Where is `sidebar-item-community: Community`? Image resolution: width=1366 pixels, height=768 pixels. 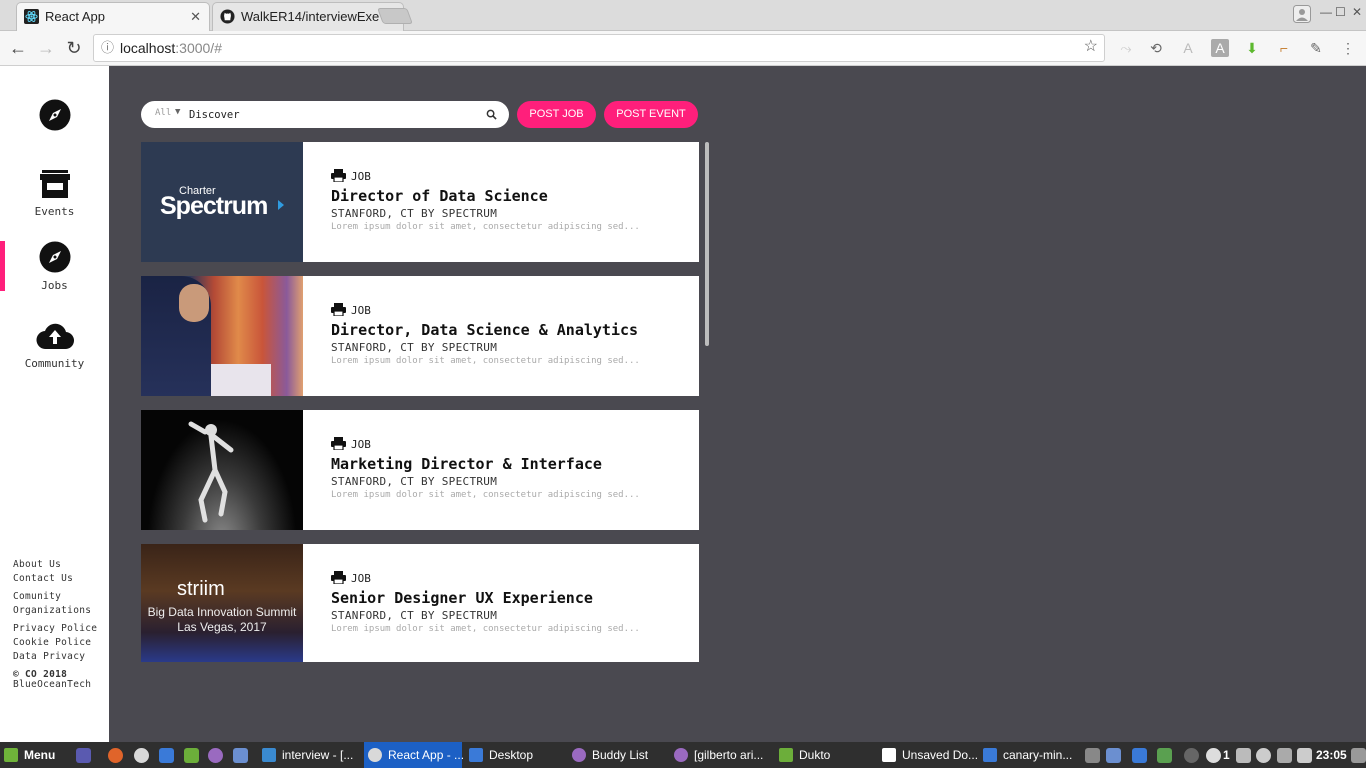
sidebar-item-community: Community is located at coordinates (54, 345).